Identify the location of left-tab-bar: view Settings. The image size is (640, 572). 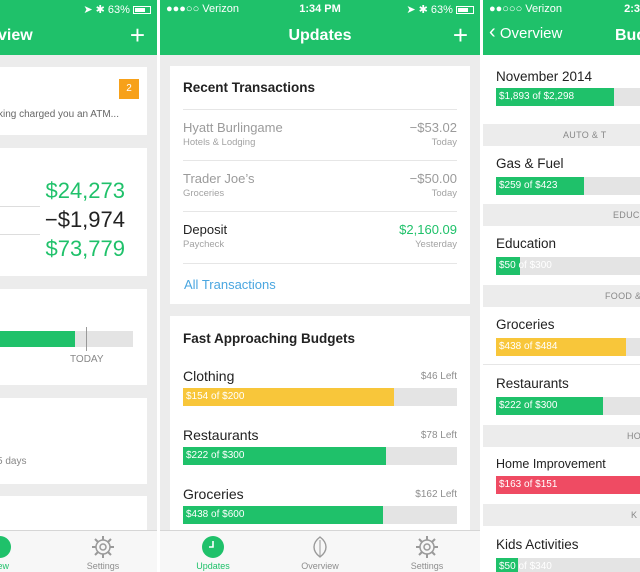
(78, 551).